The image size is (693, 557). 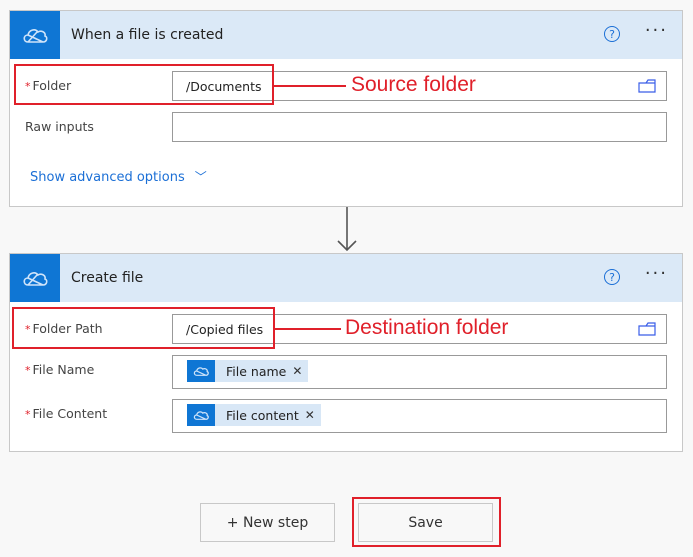 What do you see at coordinates (200, 177) in the screenshot?
I see `chevron-down-icon: ﹀` at bounding box center [200, 177].